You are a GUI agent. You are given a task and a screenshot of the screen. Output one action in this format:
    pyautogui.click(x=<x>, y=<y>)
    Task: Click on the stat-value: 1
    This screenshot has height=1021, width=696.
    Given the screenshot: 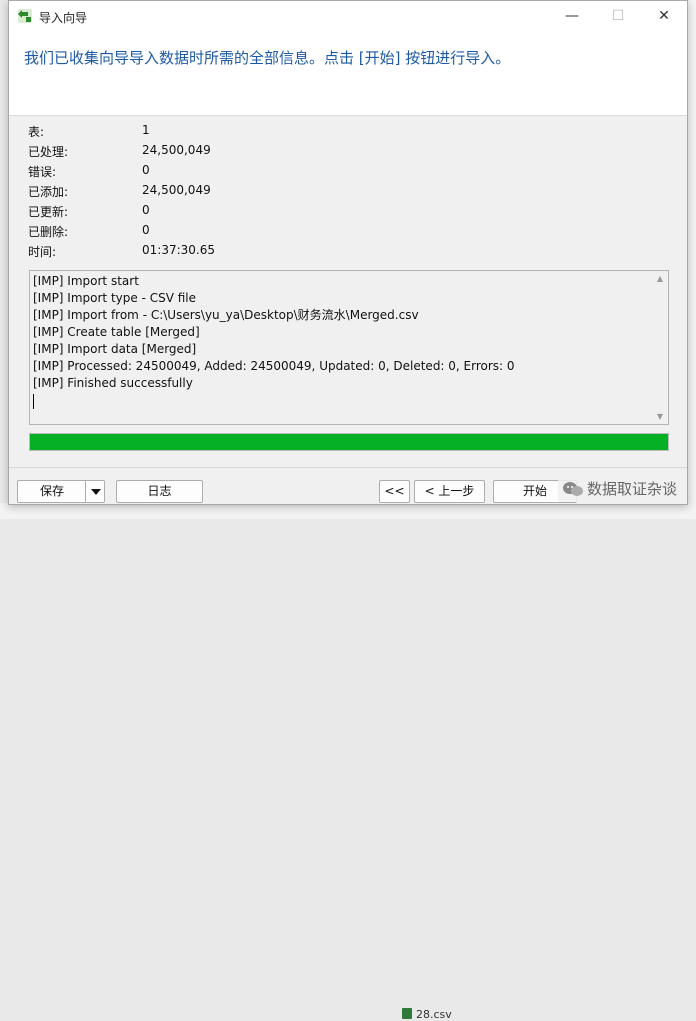 What is the action you would take?
    pyautogui.click(x=146, y=130)
    